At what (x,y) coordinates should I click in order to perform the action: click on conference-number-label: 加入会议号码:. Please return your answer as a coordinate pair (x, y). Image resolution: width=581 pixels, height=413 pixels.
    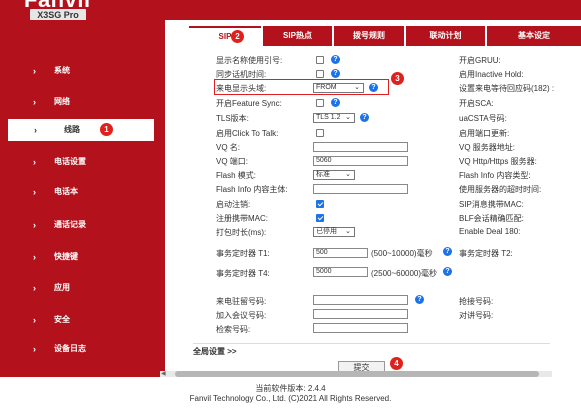
    Looking at the image, I should click on (241, 315).